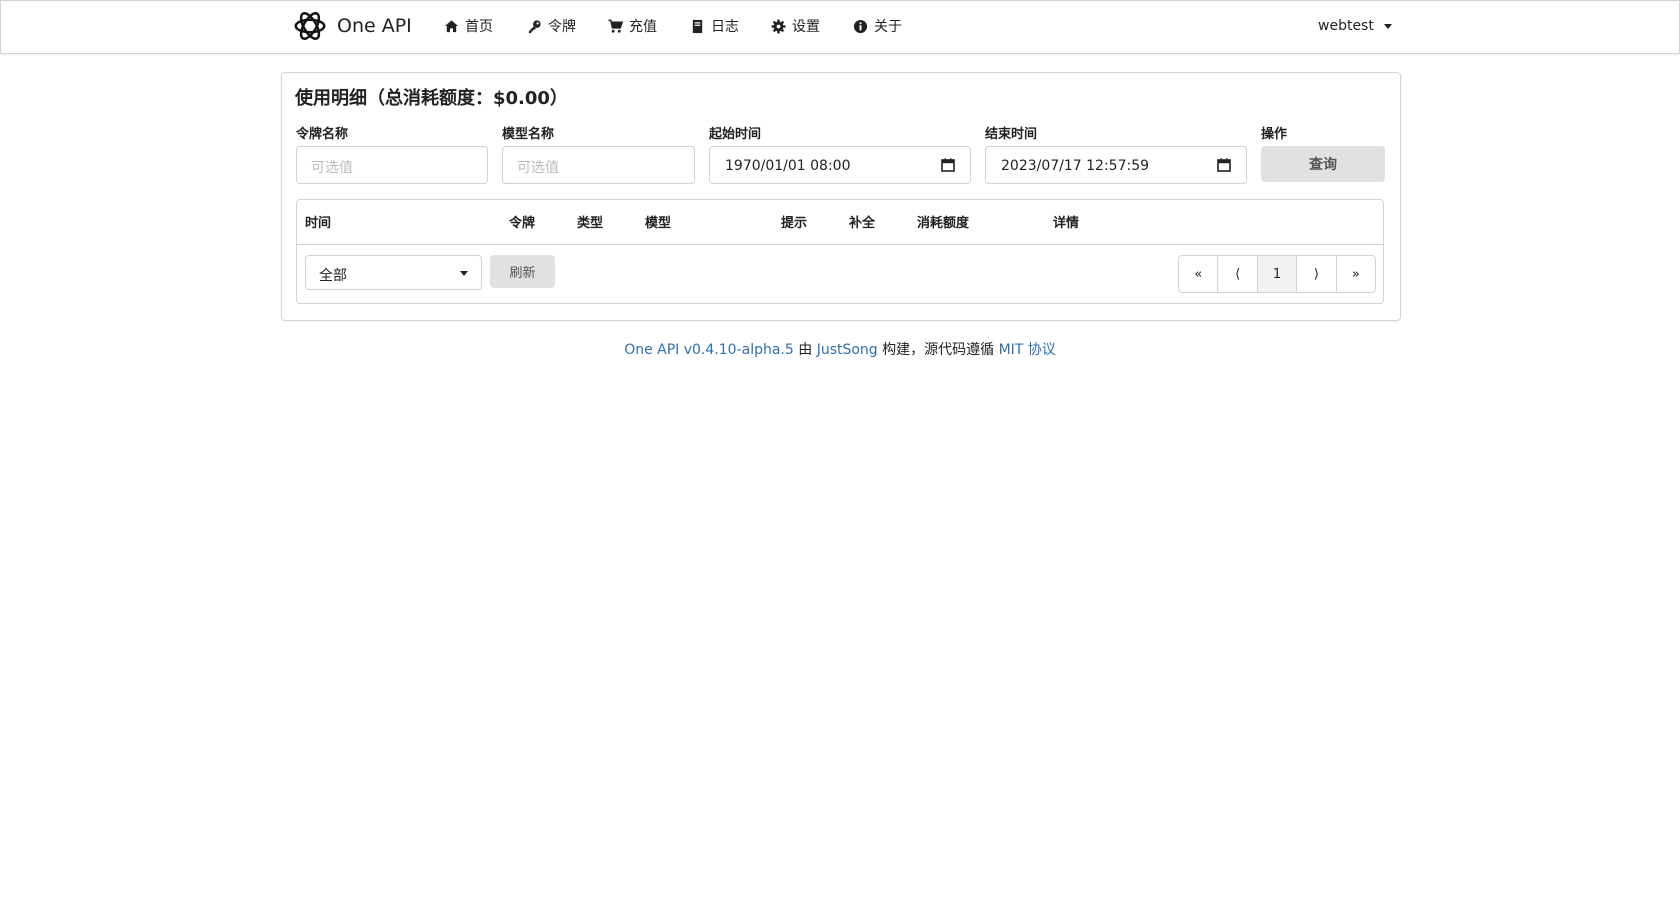 The height and width of the screenshot is (905, 1680). Describe the element at coordinates (479, 27) in the screenshot. I see `nav-item-home-label: 首页` at that location.